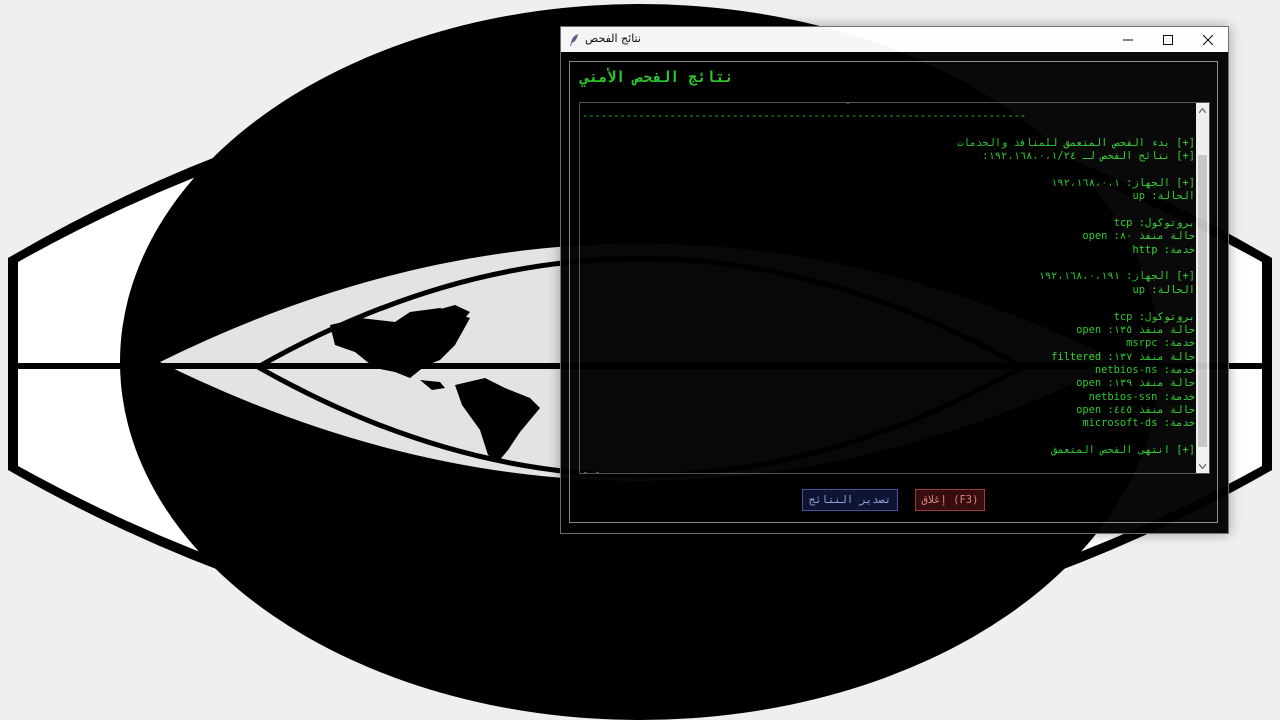  Describe the element at coordinates (1135, 329) in the screenshot. I see `results-line: حالة منفذ ١٣٥: open` at that location.